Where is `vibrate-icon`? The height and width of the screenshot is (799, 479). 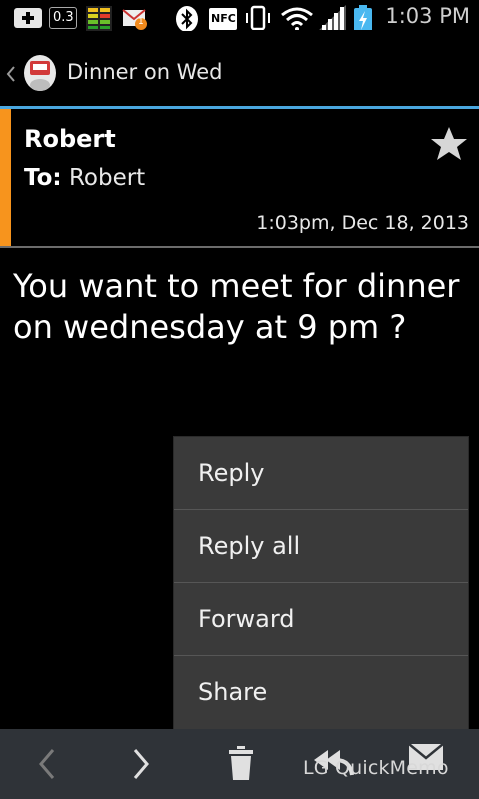 vibrate-icon is located at coordinates (258, 17).